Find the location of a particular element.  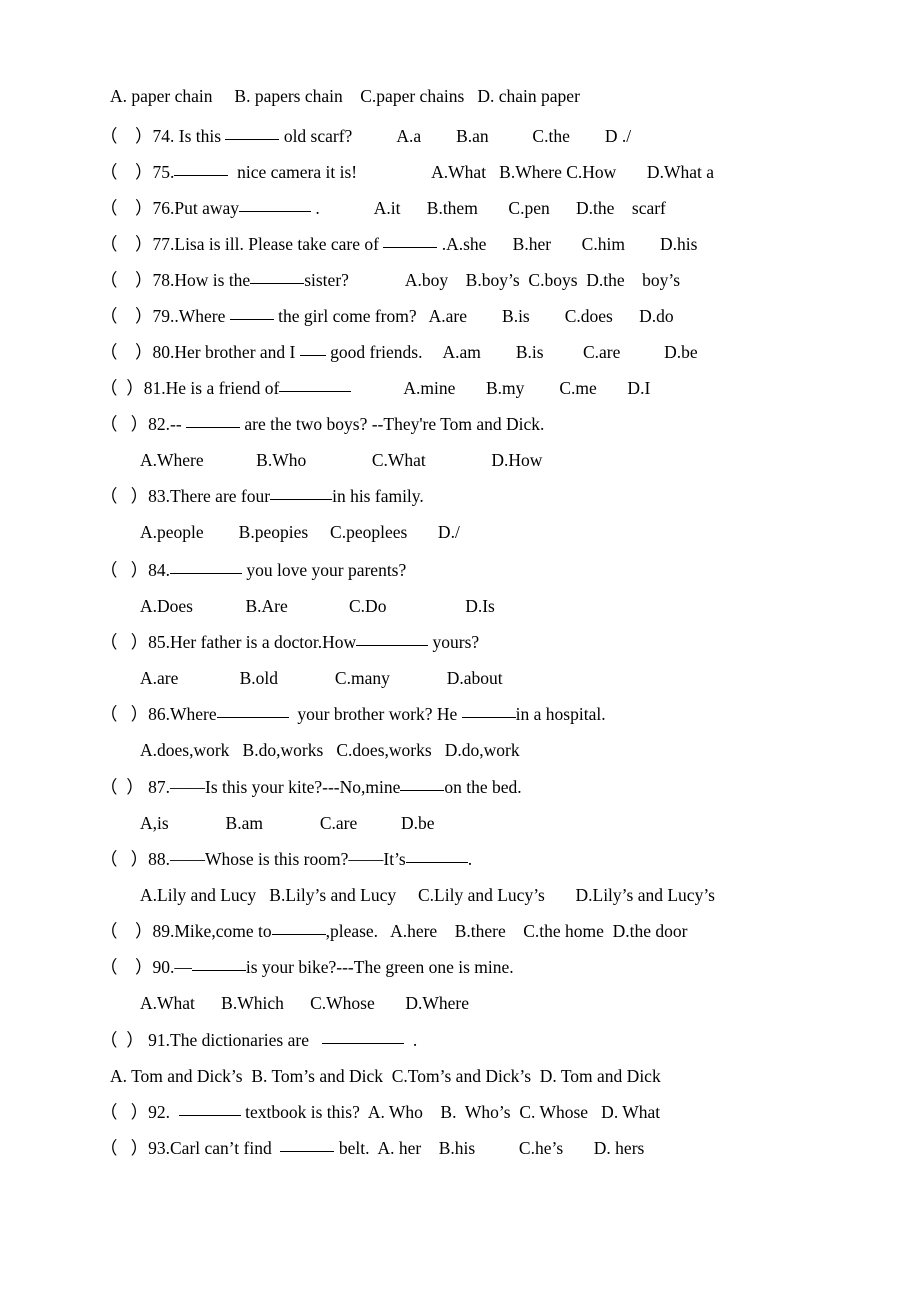

option-list: A. Who B. Who’s C. Whose D. What is located at coordinates (514, 1112).